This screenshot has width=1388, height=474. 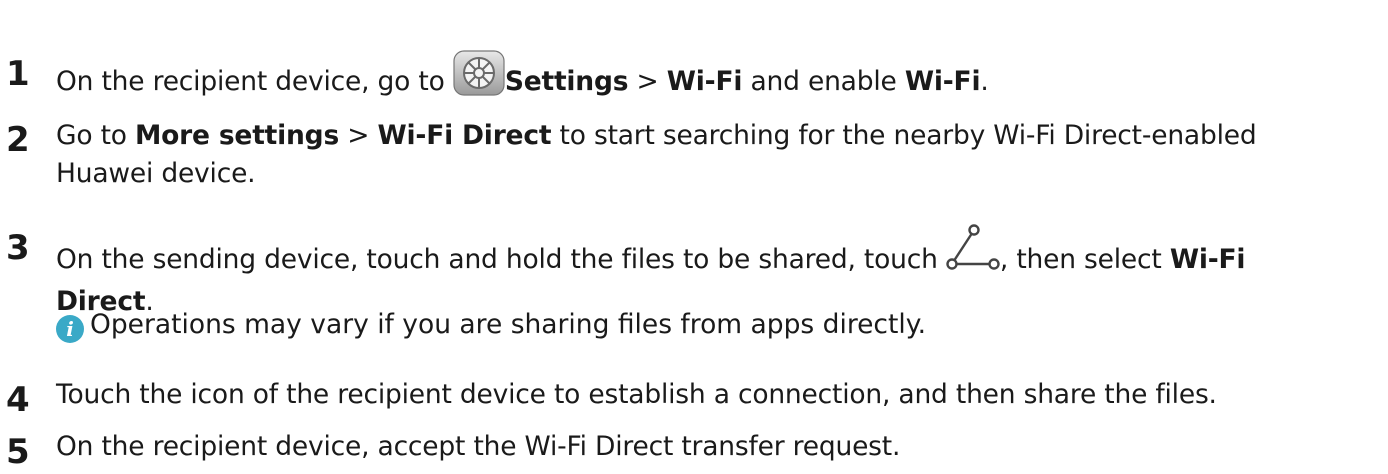 What do you see at coordinates (973, 253) in the screenshot?
I see `share-icon` at bounding box center [973, 253].